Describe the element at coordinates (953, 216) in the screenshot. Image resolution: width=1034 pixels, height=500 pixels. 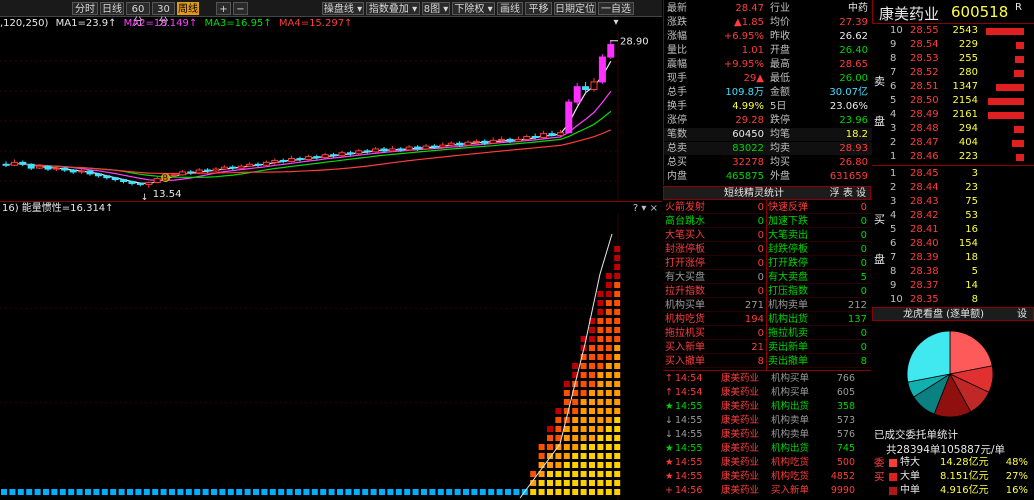
I see `buy-order-row: 4 28.42 53` at that location.